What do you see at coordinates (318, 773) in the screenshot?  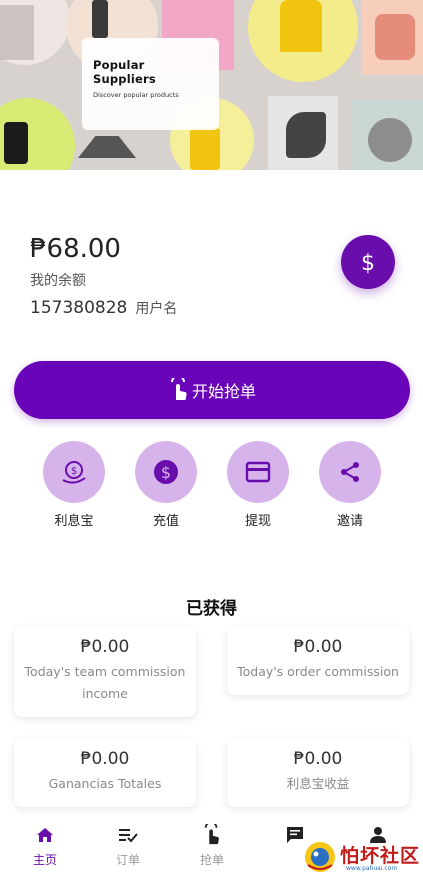 I see `earned-card-interest: ₱0.00 利息宝收益` at bounding box center [318, 773].